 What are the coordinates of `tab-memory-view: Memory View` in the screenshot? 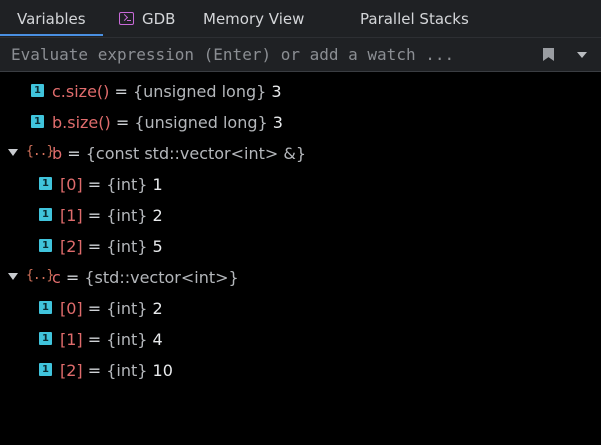 It's located at (253, 18).